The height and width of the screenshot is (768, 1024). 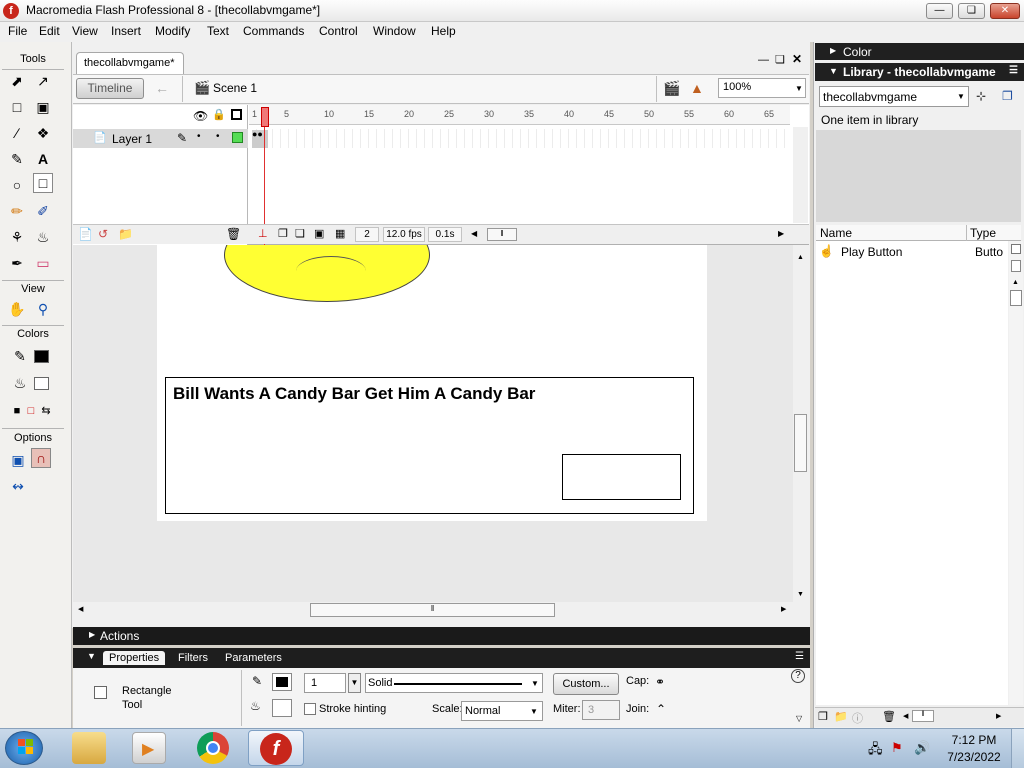 I want to click on edit-multiple-icon: ▣, so click(x=319, y=233).